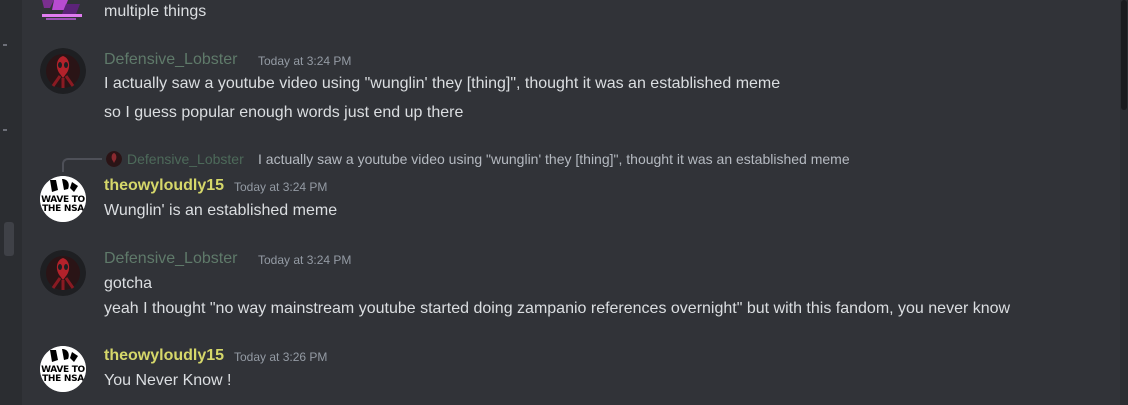  Describe the element at coordinates (281, 357) in the screenshot. I see `timestamp: Today at 3:26 PM` at that location.